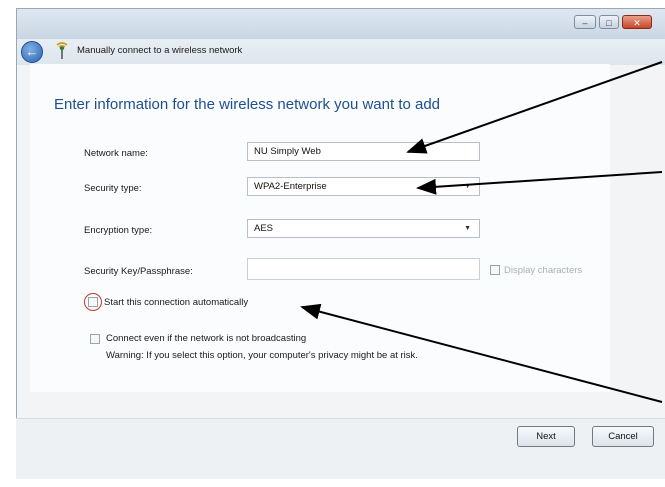  I want to click on annotation-arrow-security-type, so click(539, 183).